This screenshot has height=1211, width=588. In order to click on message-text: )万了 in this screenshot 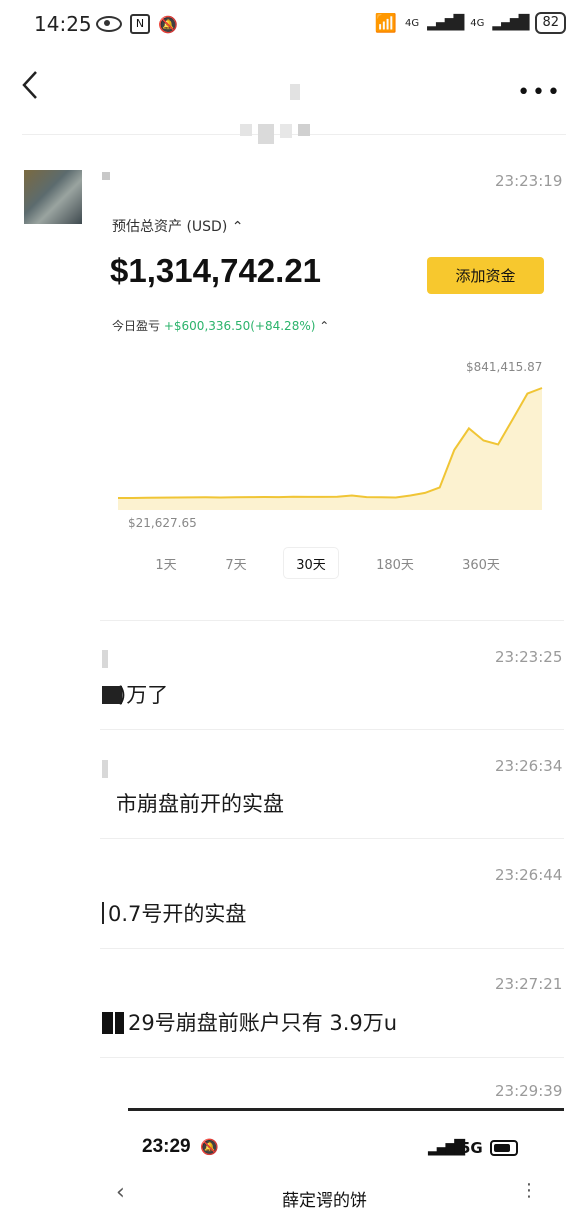, I will do `click(143, 695)`.